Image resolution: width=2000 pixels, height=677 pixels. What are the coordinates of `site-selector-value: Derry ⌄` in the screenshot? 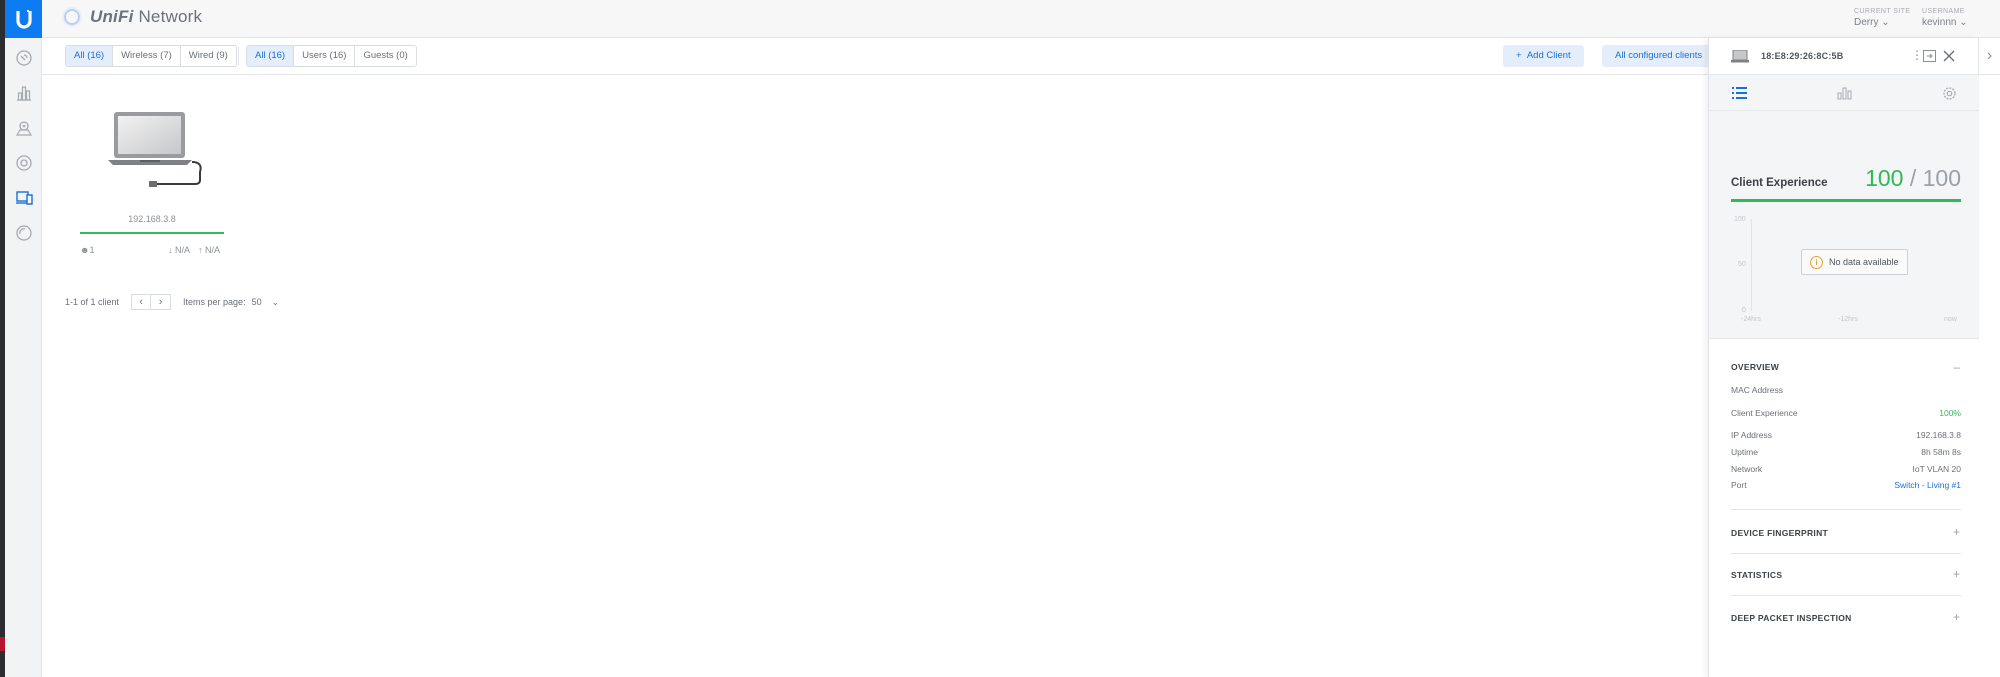 It's located at (1872, 22).